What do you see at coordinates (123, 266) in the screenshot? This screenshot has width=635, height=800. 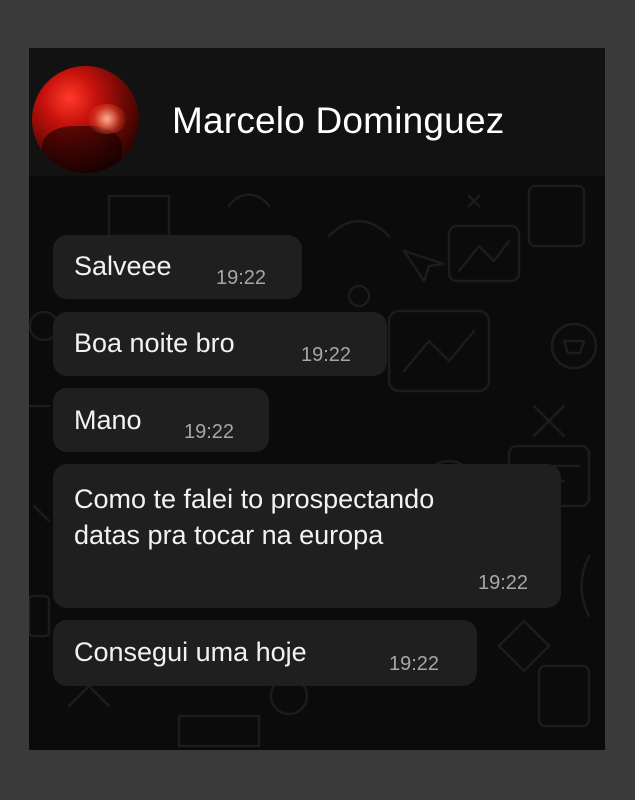 I see `message-text: Salveee` at bounding box center [123, 266].